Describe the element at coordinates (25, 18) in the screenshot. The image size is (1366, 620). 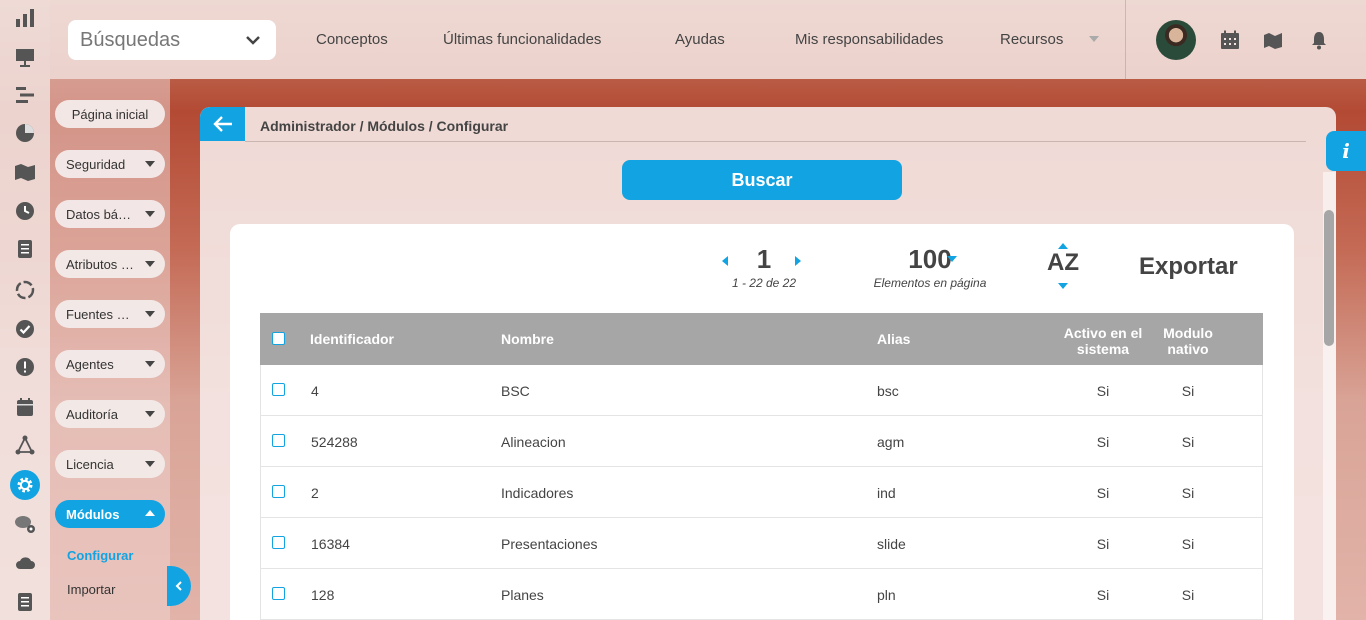
I see `bar-chart-icon` at that location.